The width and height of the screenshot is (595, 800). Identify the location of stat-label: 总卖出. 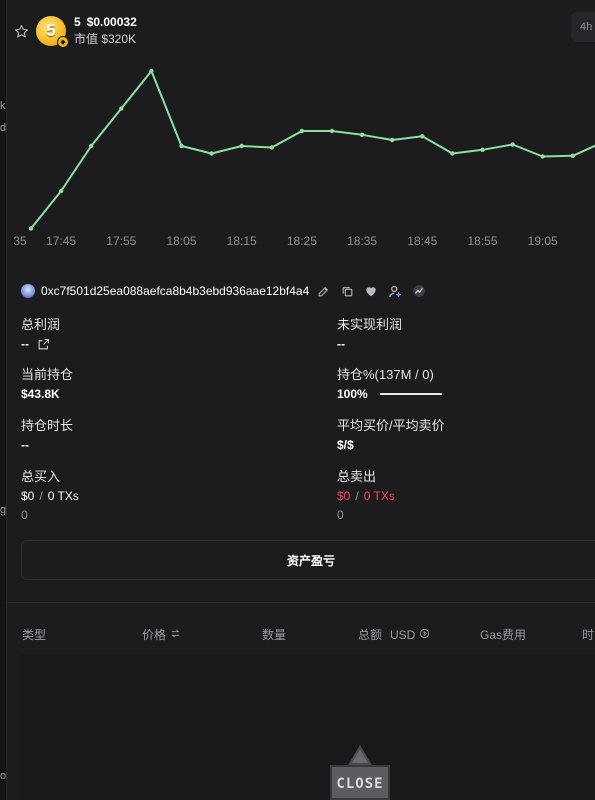
(357, 476).